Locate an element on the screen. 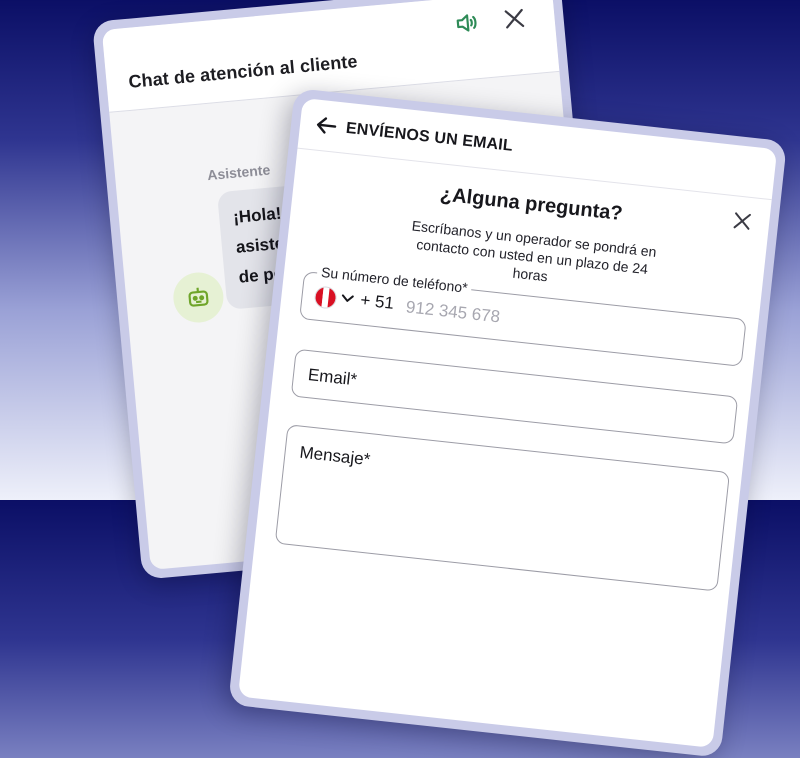 The image size is (800, 758). robot-icon is located at coordinates (198, 297).